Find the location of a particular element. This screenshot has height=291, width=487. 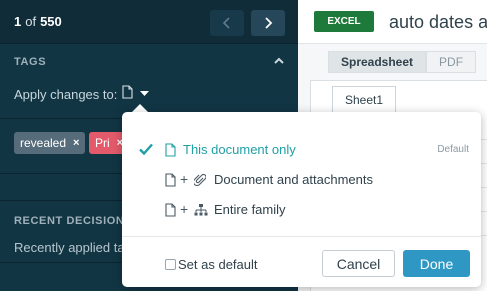

family-tree-icon is located at coordinates (201, 210).